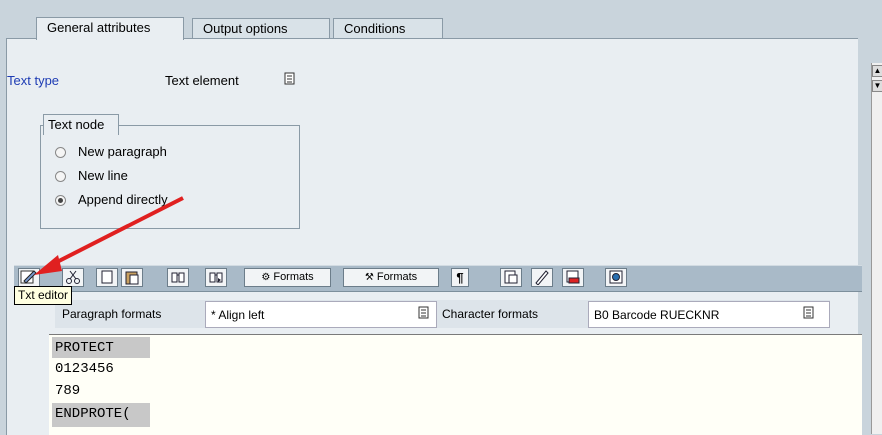 The image size is (882, 435). I want to click on text-node-title: Text node, so click(81, 124).